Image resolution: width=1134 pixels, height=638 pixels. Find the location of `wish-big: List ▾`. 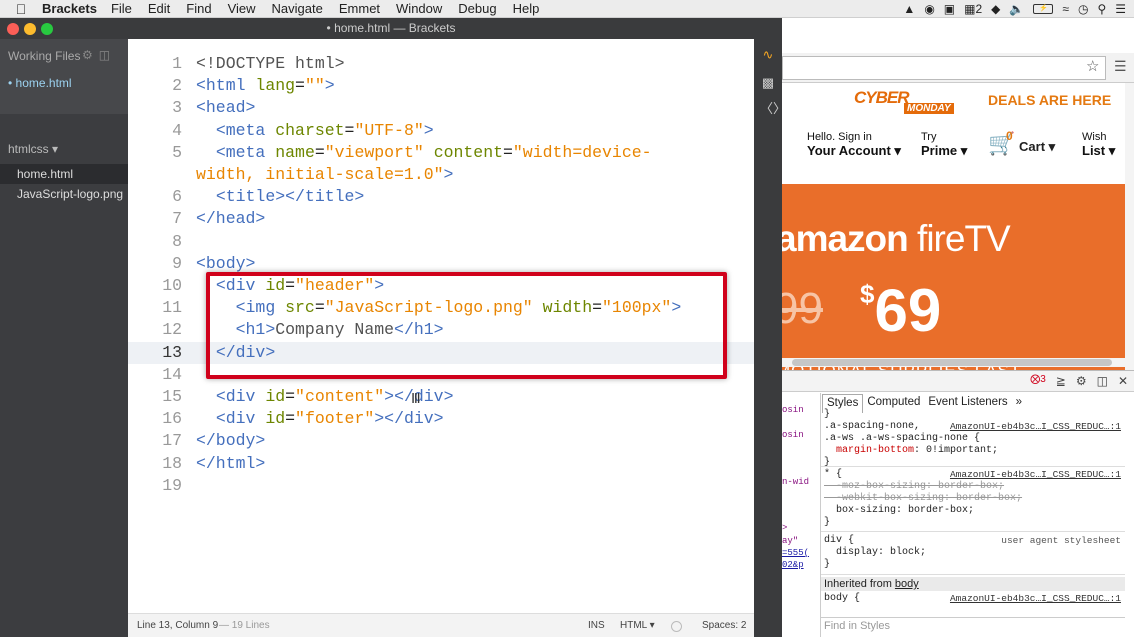

wish-big: List ▾ is located at coordinates (1099, 150).